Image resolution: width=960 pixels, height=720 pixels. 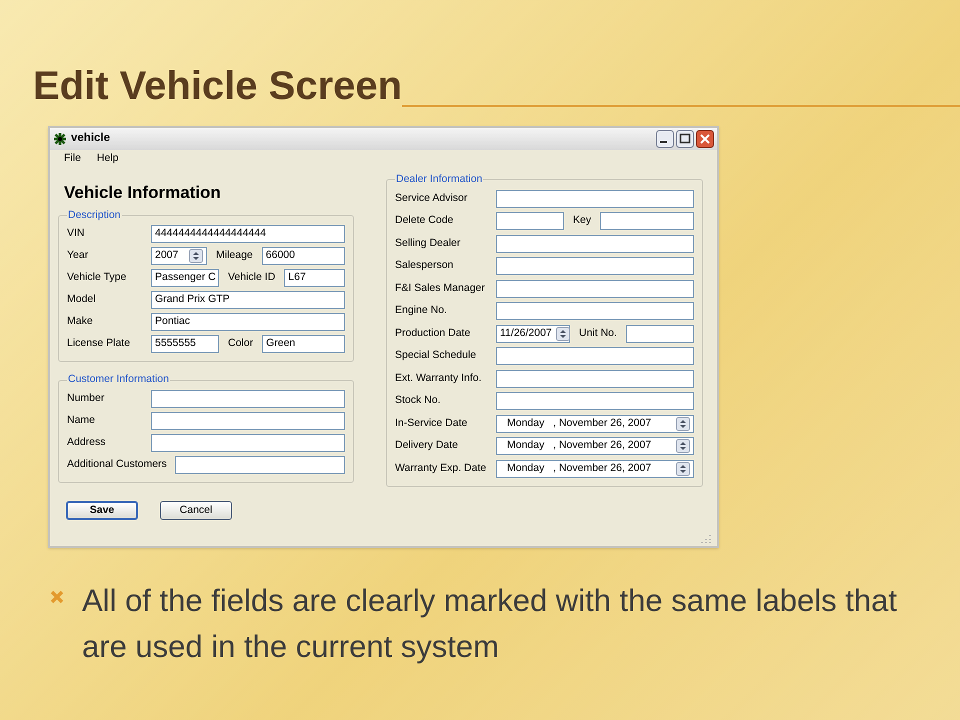 What do you see at coordinates (175, 344) in the screenshot?
I see `field-value: 5555555` at bounding box center [175, 344].